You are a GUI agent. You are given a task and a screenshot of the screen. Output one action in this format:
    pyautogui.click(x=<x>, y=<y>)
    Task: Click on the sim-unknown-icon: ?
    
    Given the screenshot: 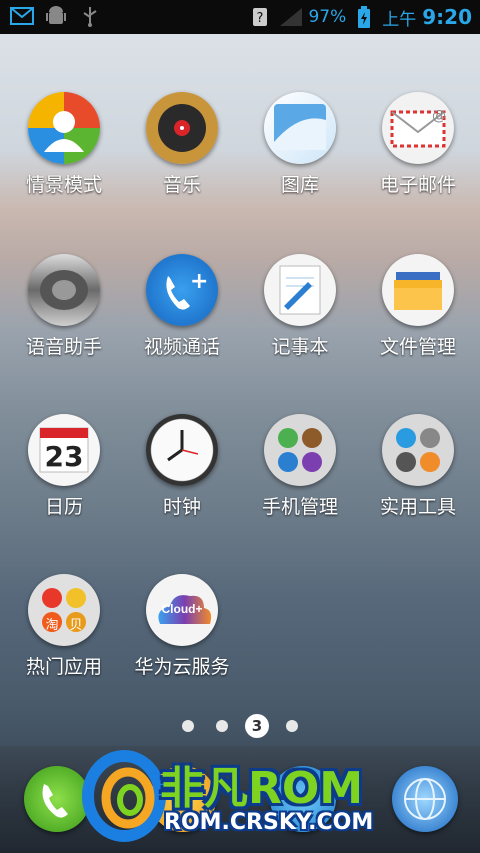 What is the action you would take?
    pyautogui.click(x=260, y=17)
    